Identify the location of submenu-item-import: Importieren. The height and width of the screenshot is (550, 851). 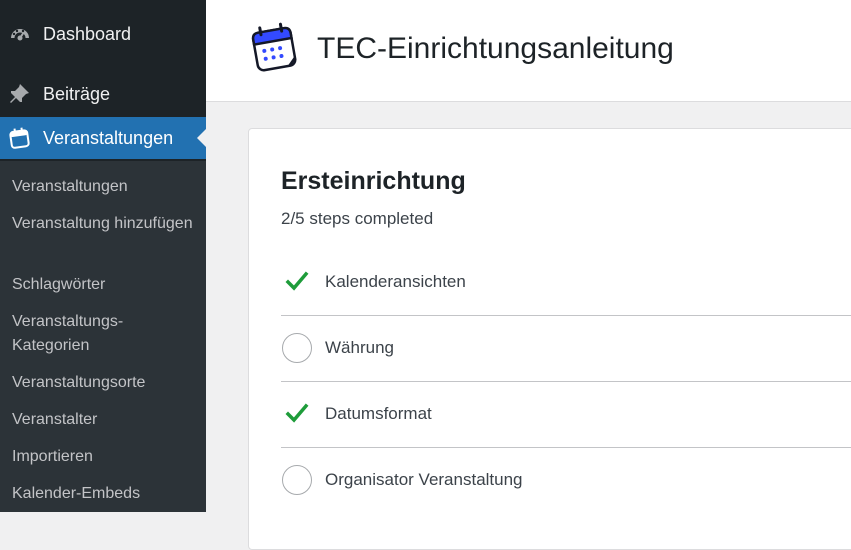
(107, 457).